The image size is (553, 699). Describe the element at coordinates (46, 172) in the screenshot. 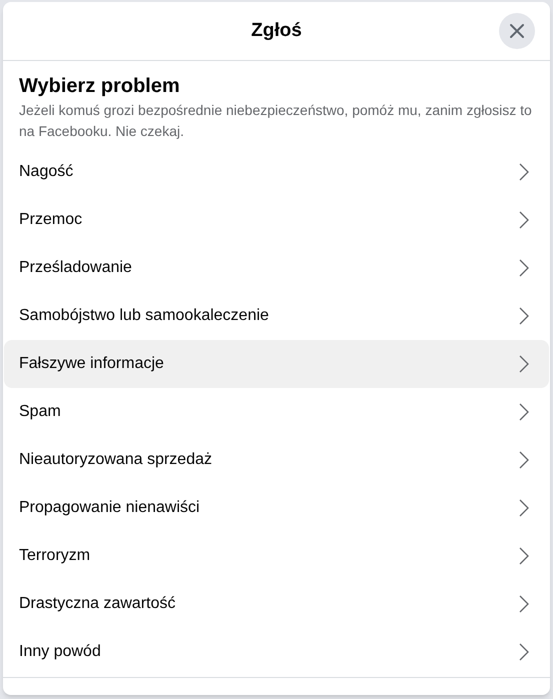

I see `menu-item-label: Nagość` at that location.